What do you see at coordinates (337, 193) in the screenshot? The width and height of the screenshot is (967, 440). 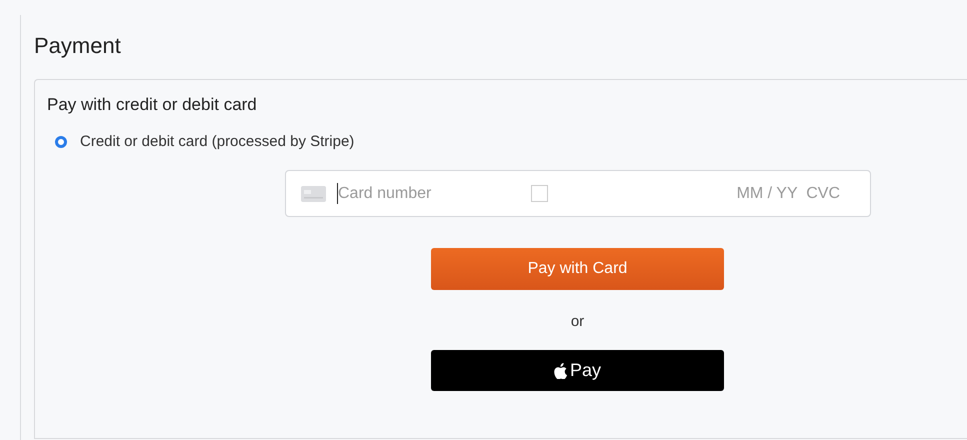 I see `text-cursor` at bounding box center [337, 193].